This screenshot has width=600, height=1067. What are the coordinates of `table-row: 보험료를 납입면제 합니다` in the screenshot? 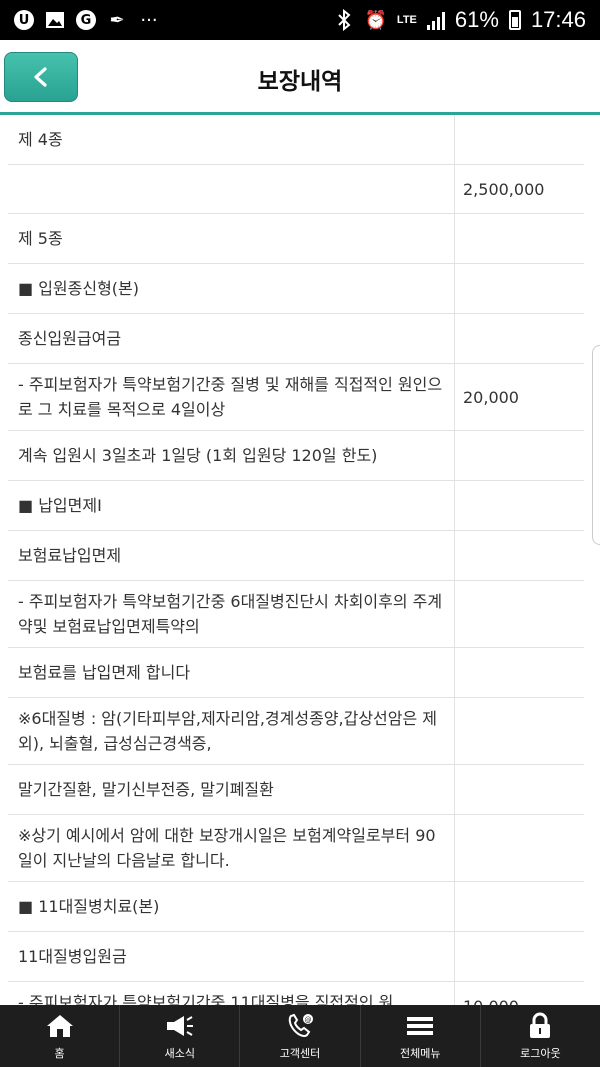 It's located at (296, 673).